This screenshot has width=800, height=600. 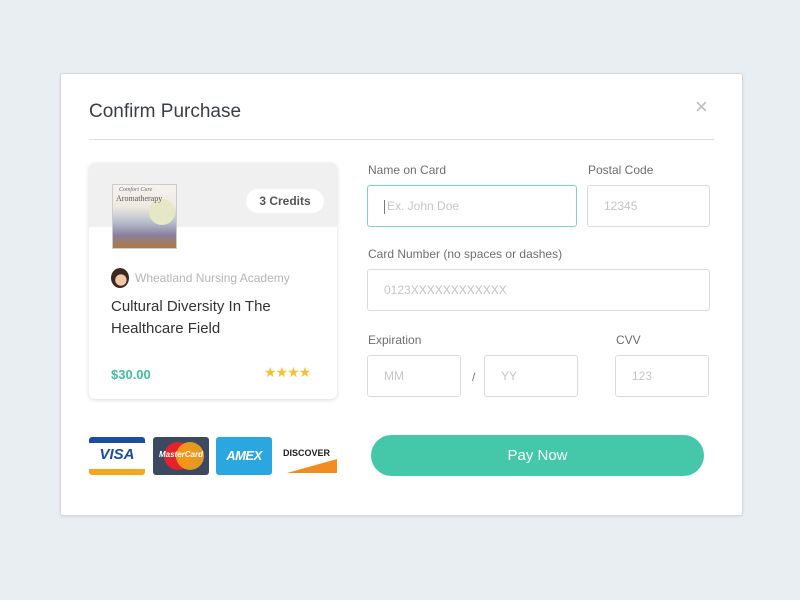 I want to click on amex-logo: AMEX, so click(x=244, y=456).